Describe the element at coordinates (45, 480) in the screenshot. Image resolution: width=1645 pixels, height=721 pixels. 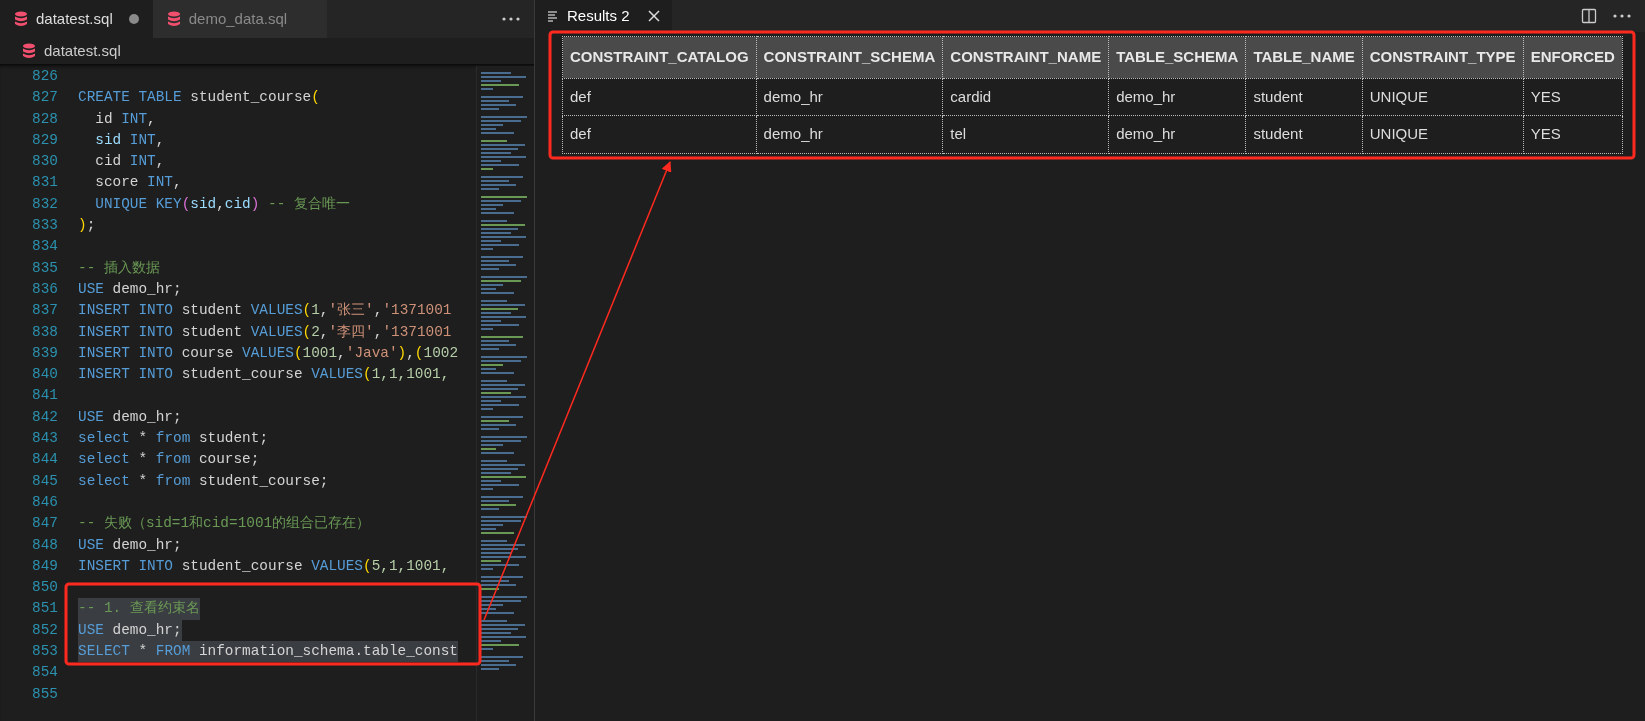
I see `line-number: 845` at that location.